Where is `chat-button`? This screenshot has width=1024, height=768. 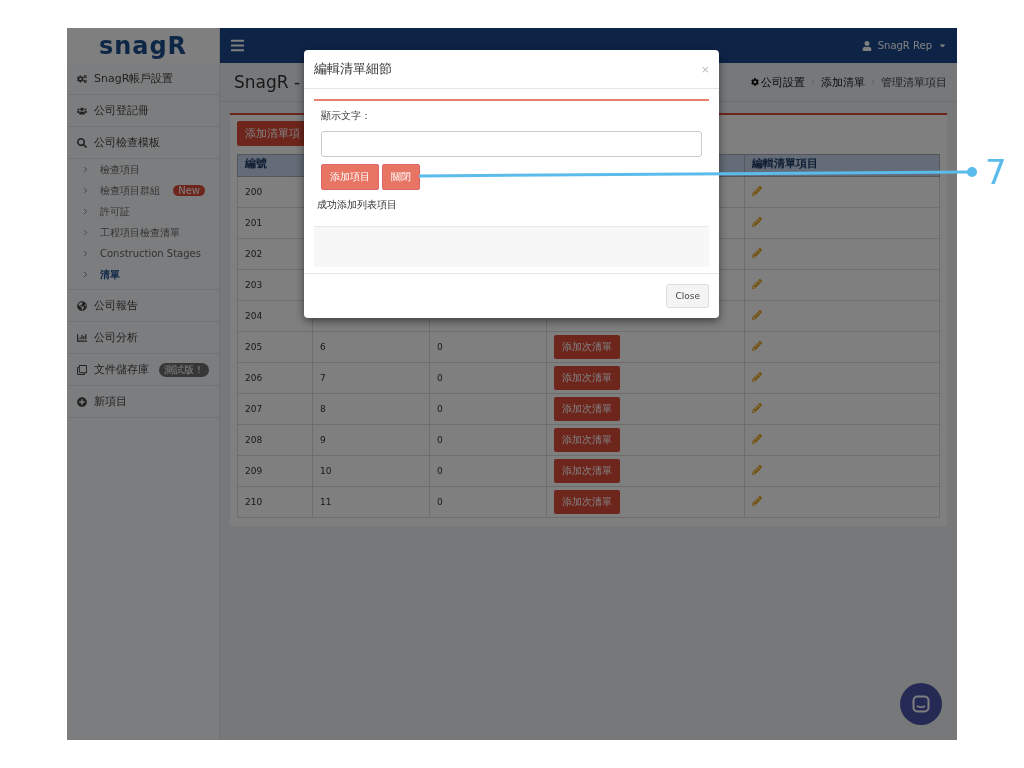 chat-button is located at coordinates (921, 704).